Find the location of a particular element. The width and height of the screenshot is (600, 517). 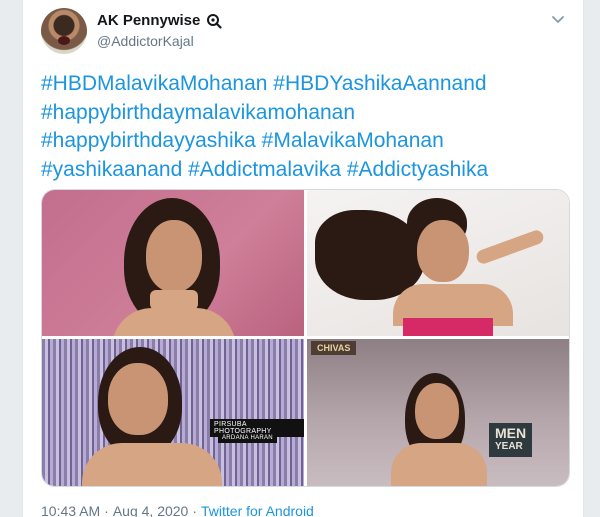

photo-banner: MEN YEAR is located at coordinates (511, 440).